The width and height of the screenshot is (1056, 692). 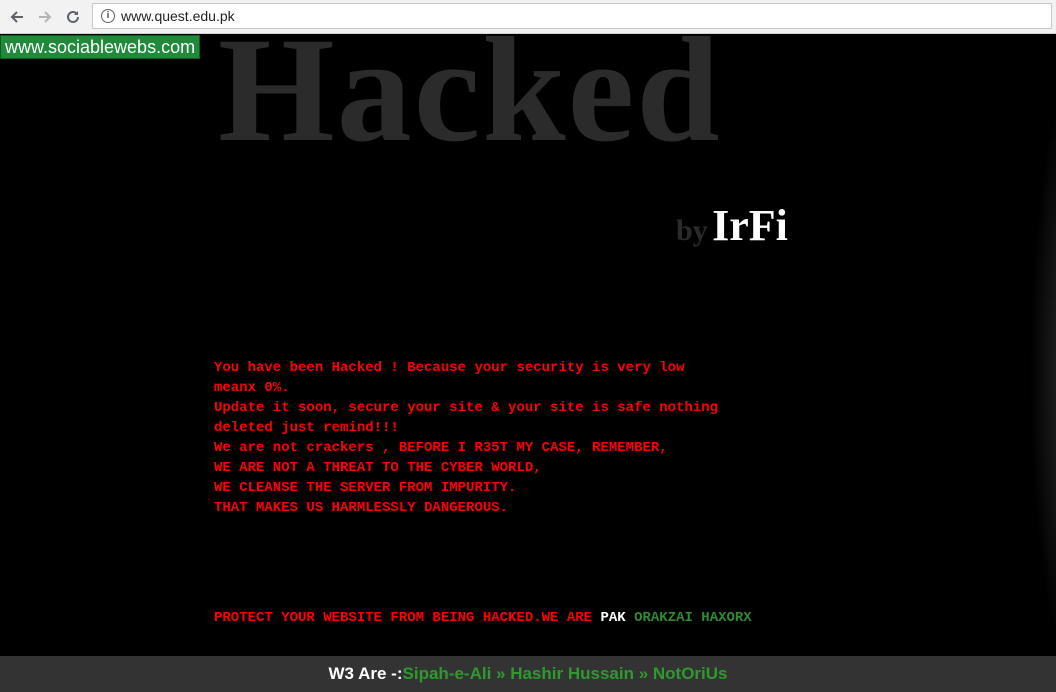 I want to click on address-bar: i www.quest.edu.pk, so click(x=572, y=16).